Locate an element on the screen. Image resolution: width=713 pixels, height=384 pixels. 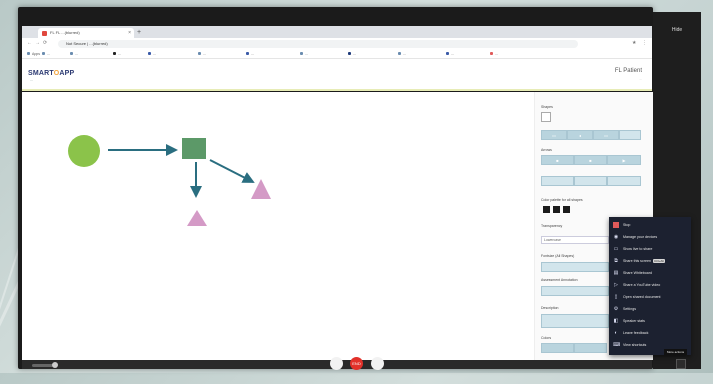
arrows-label: Arrows is located at coordinates (546, 150).